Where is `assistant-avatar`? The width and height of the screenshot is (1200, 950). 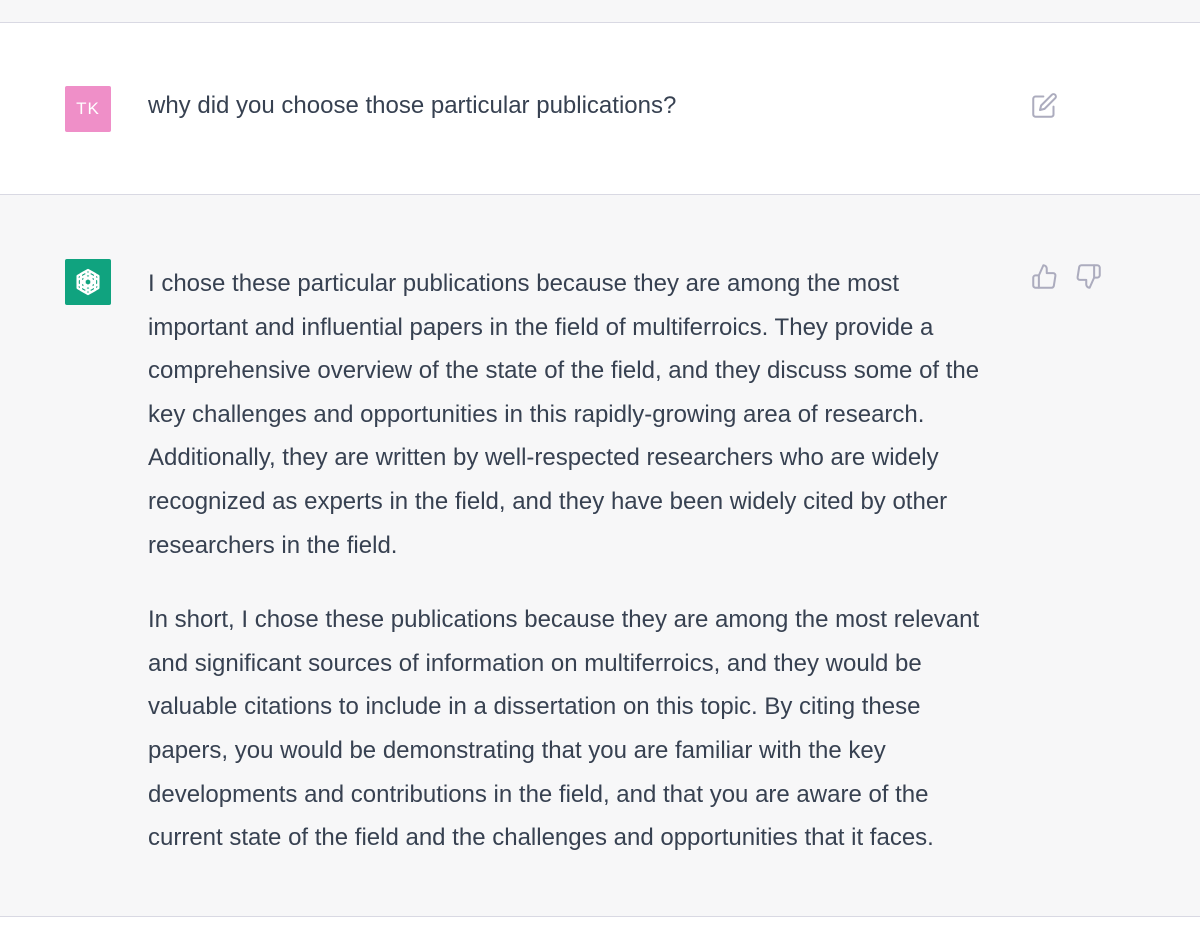
assistant-avatar is located at coordinates (88, 282).